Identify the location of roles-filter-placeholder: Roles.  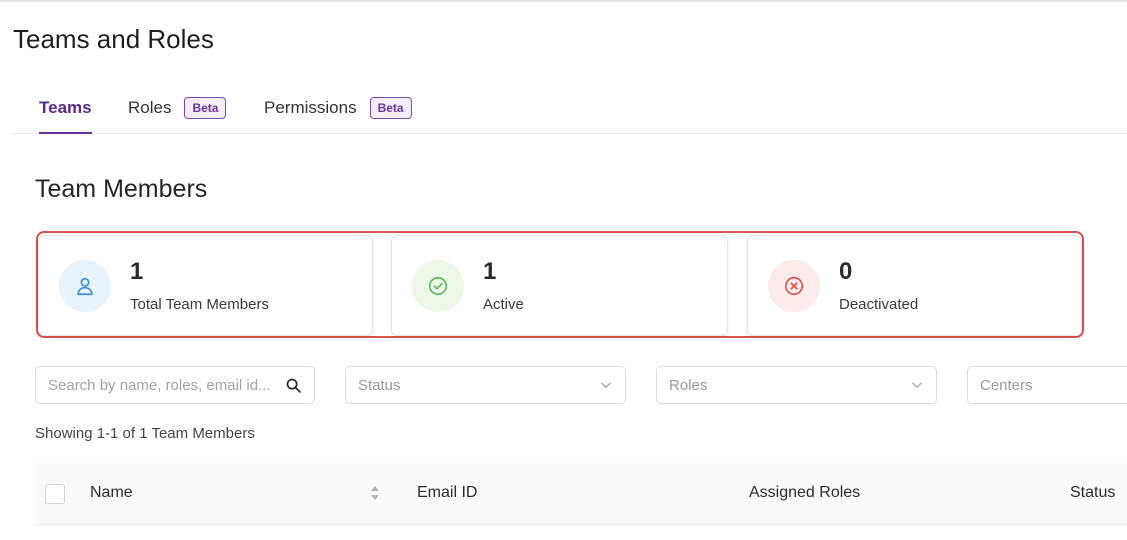
(688, 385).